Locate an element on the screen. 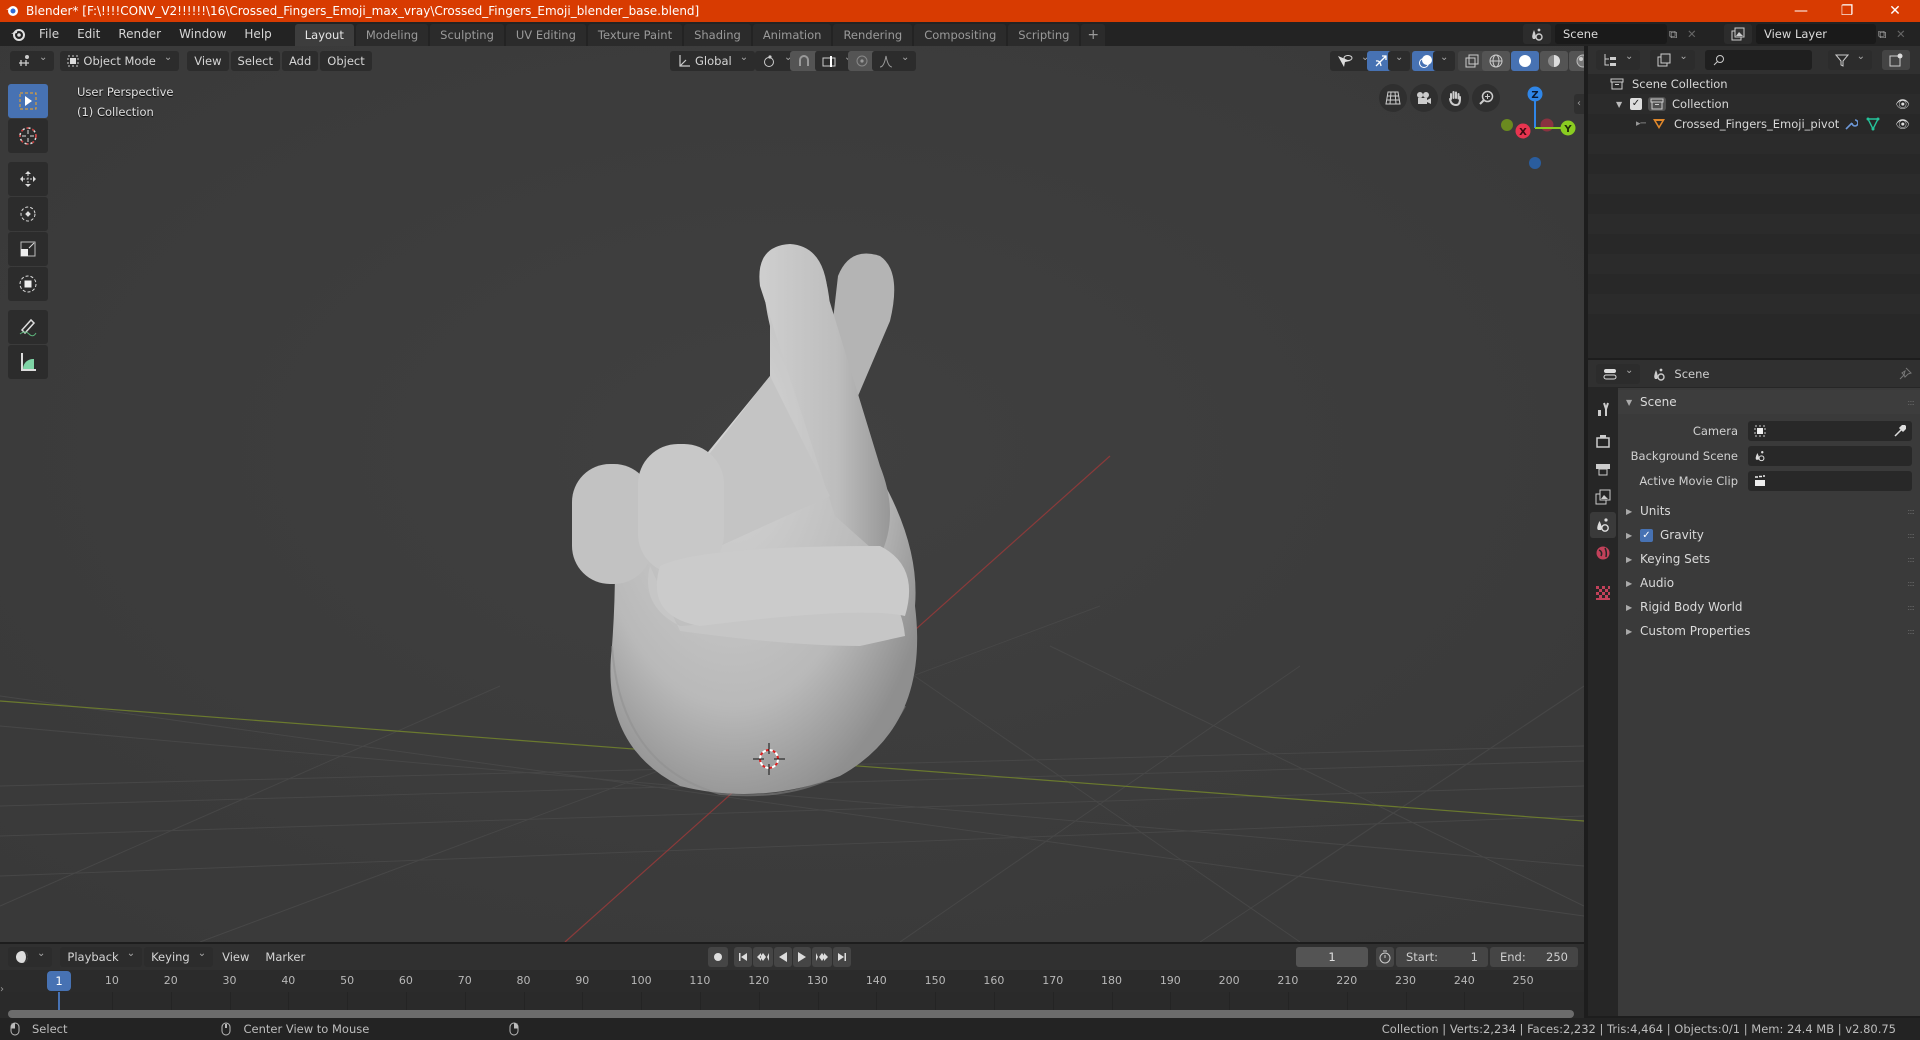  scene-new-icon: ⧉ is located at coordinates (1677, 34).